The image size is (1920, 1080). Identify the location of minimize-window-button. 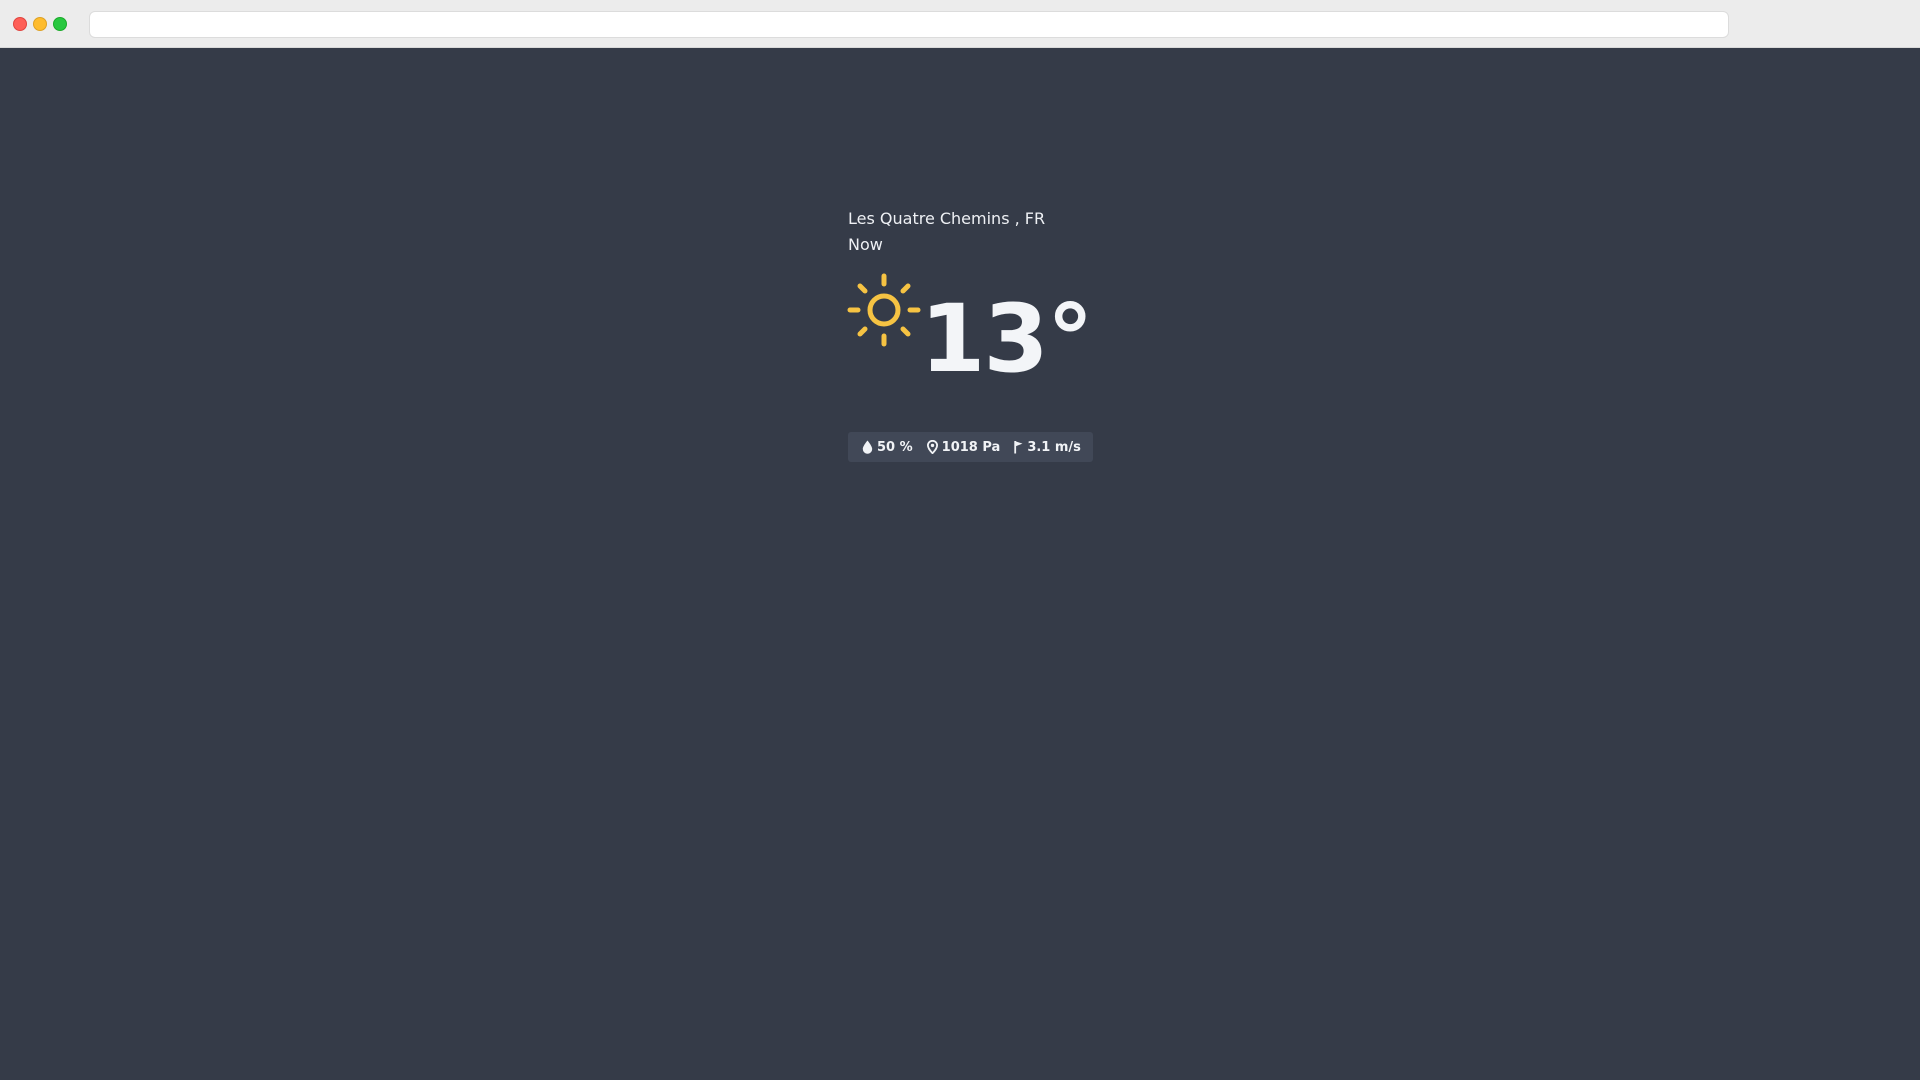
(40, 24).